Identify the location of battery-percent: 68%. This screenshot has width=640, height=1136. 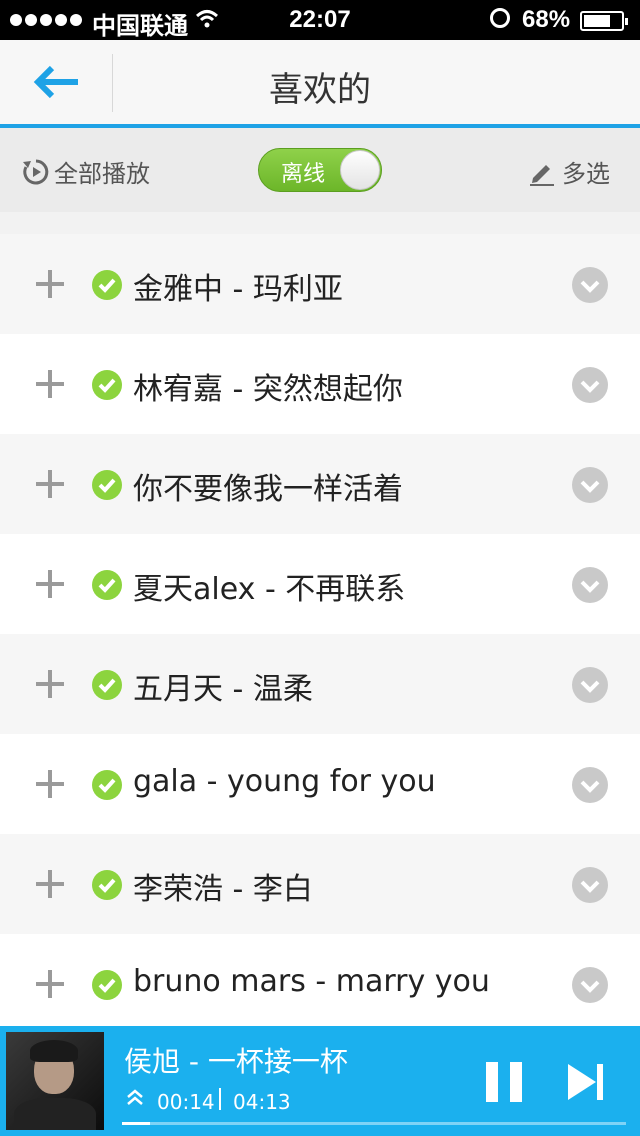
(546, 19).